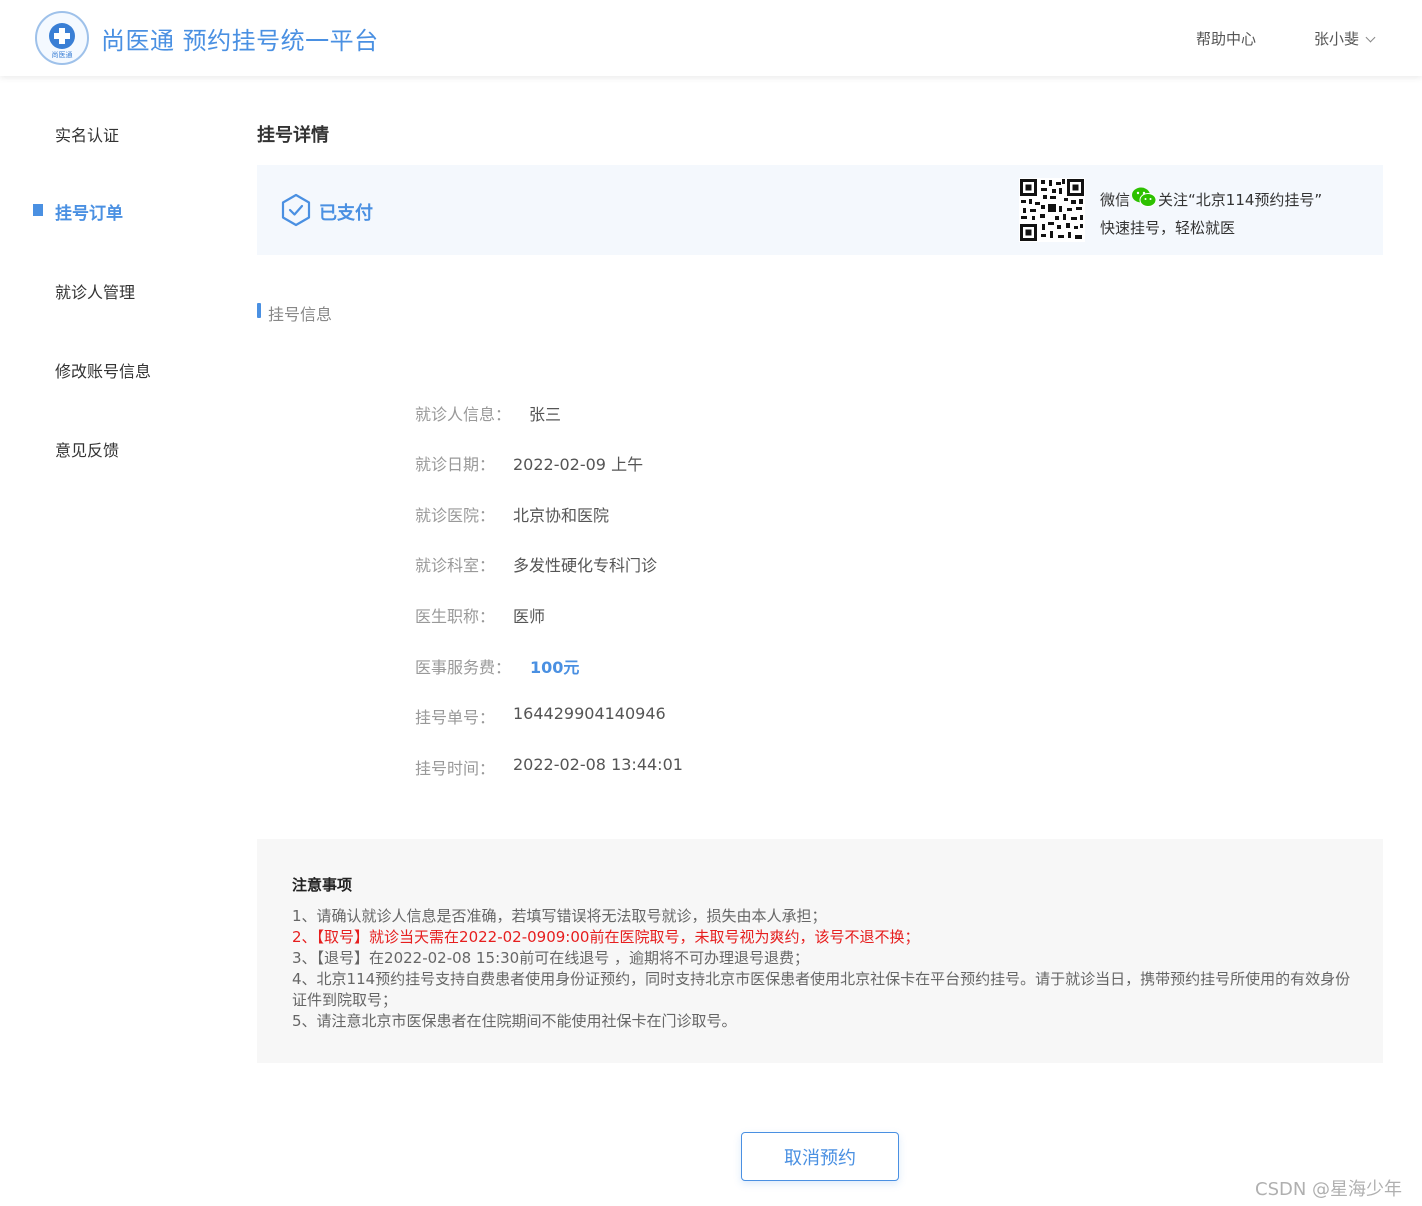 Image resolution: width=1422 pixels, height=1206 pixels. I want to click on notice-item: 1、请确认就诊人信息是否准确，若填写错误将无法取号就诊，损失由本人承担；, so click(559, 916).